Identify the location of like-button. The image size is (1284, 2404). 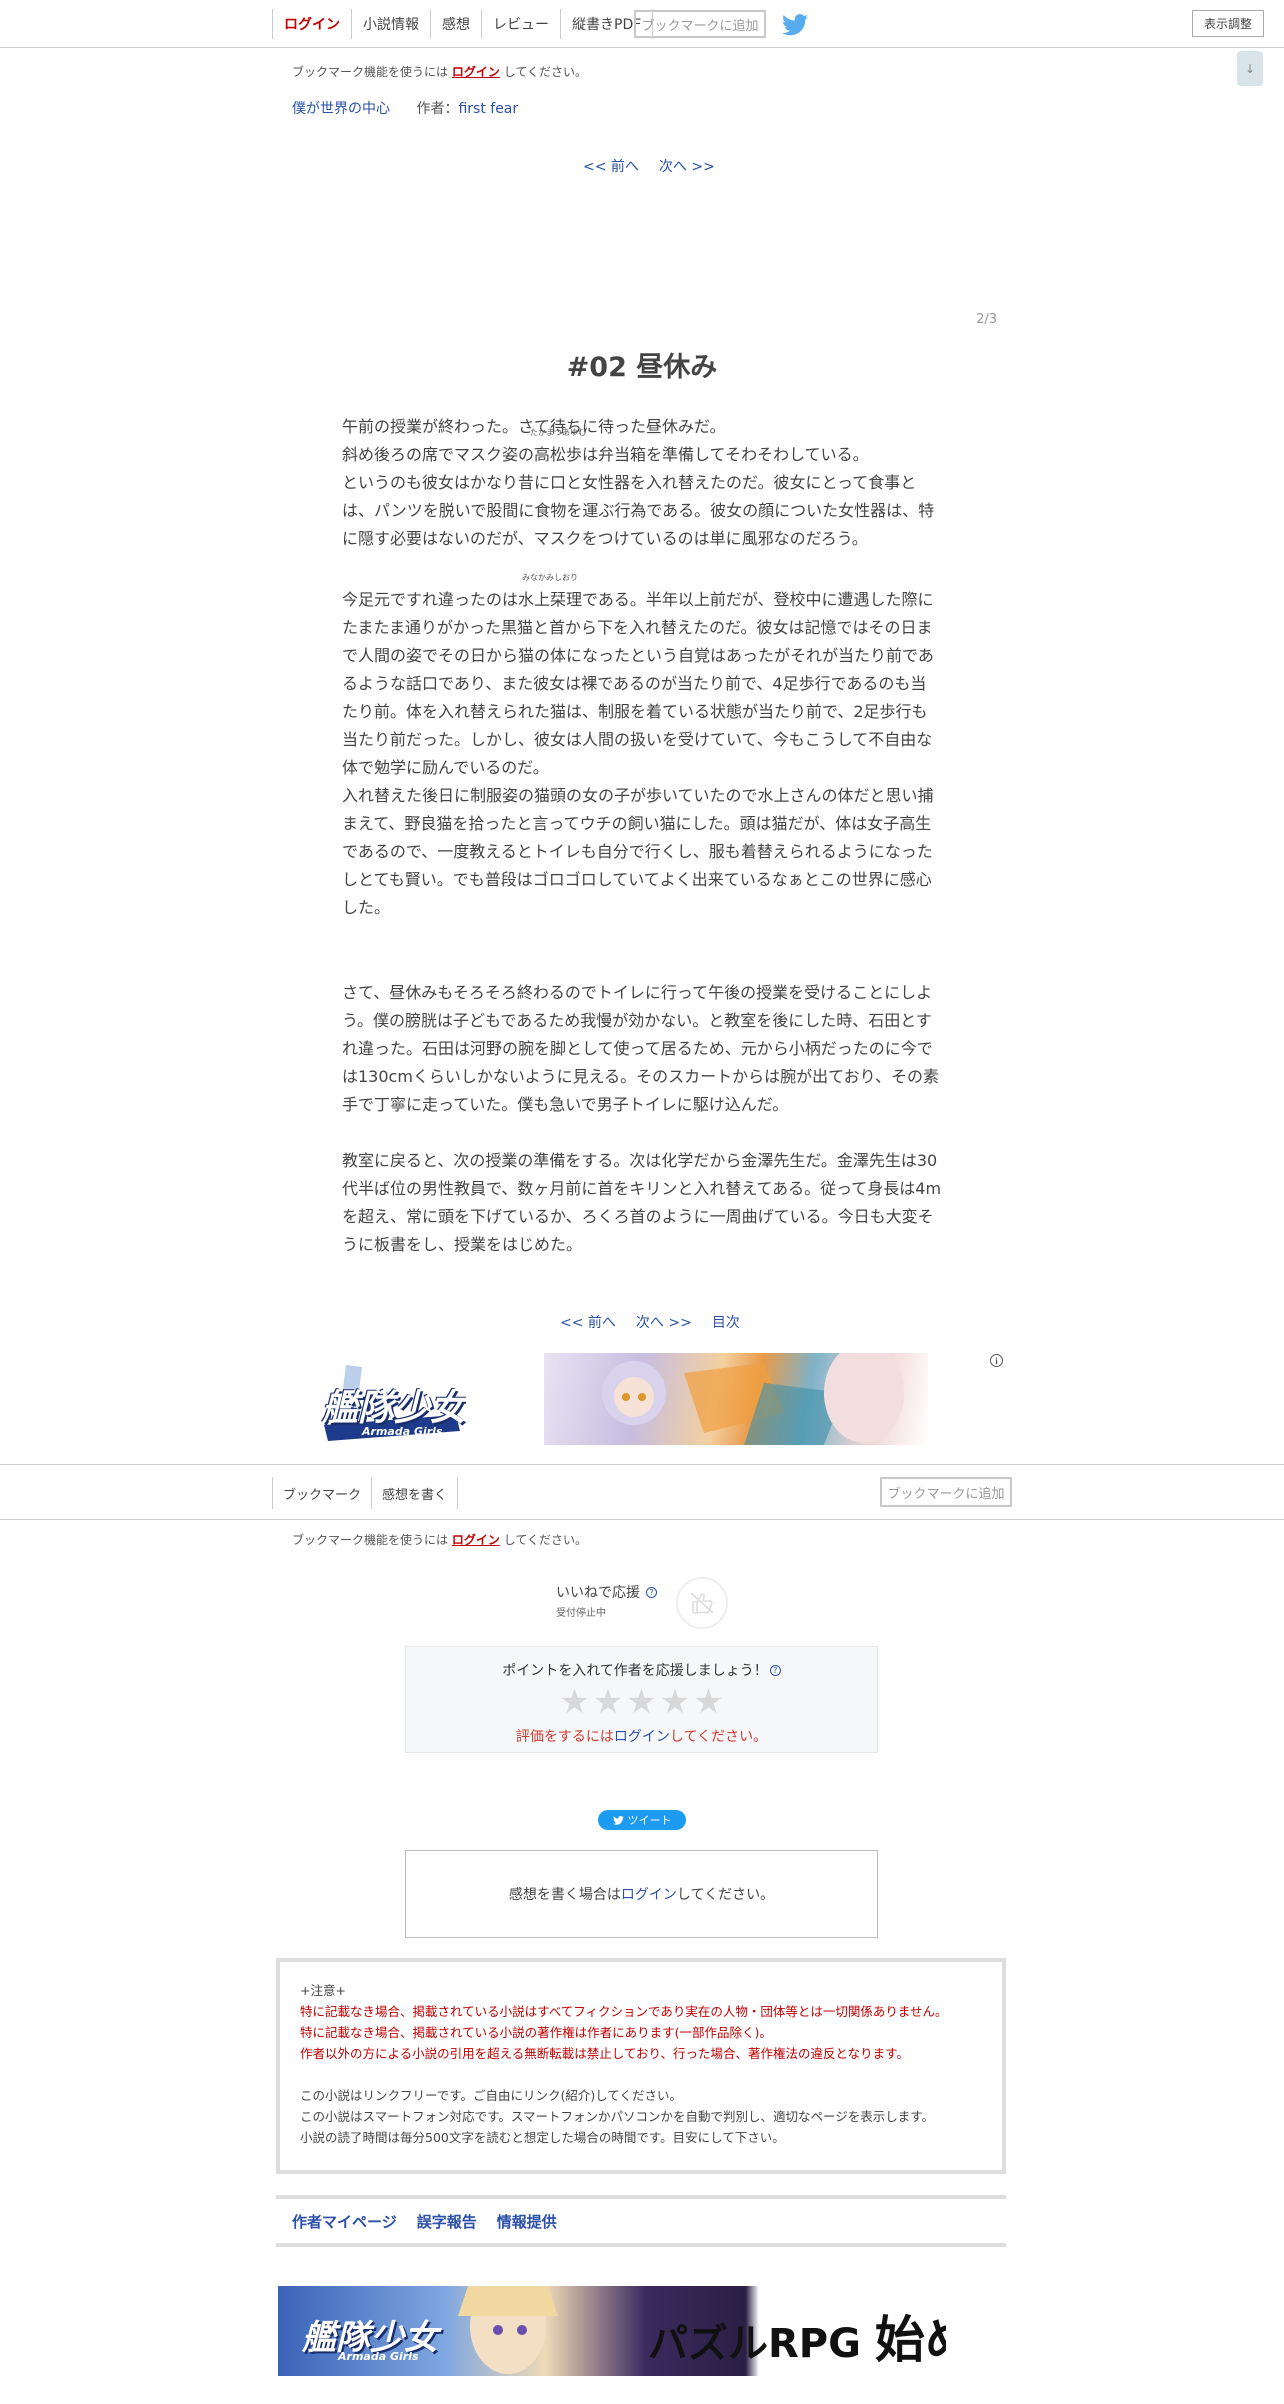
(702, 1603).